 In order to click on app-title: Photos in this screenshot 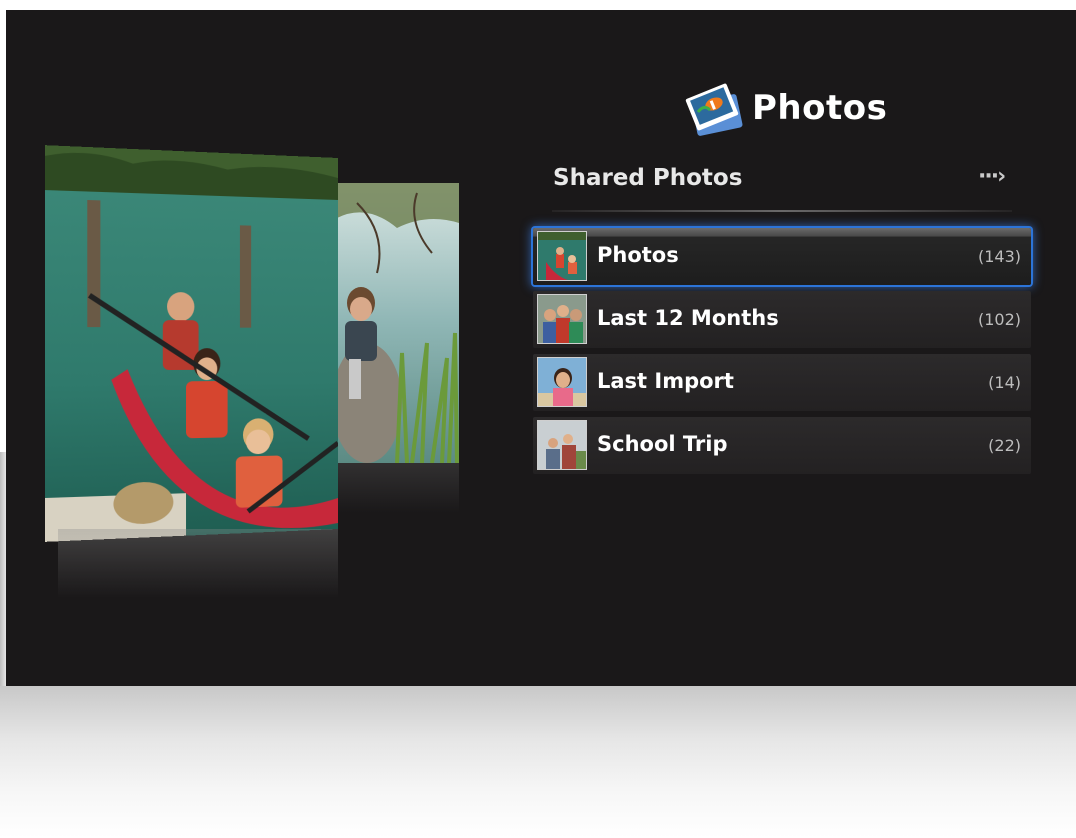, I will do `click(820, 108)`.